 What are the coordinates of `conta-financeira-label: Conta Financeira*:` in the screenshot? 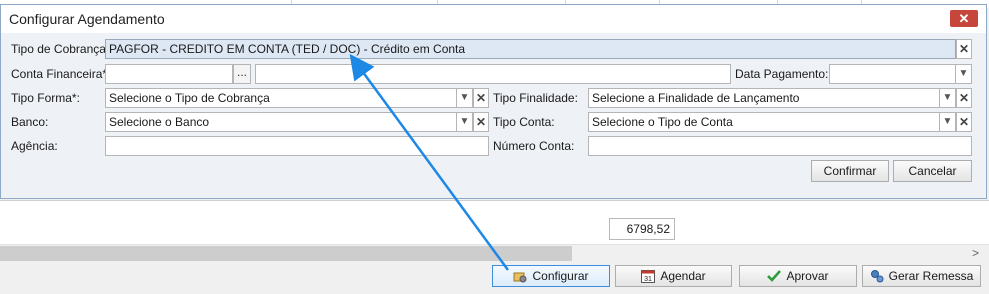 It's located at (61, 74).